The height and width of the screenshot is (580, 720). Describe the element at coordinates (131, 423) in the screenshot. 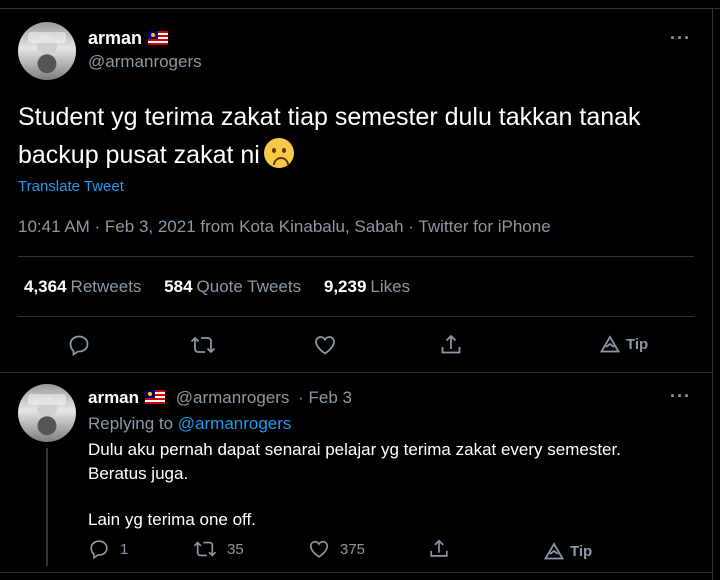

I see `replying-label: Replying to` at that location.